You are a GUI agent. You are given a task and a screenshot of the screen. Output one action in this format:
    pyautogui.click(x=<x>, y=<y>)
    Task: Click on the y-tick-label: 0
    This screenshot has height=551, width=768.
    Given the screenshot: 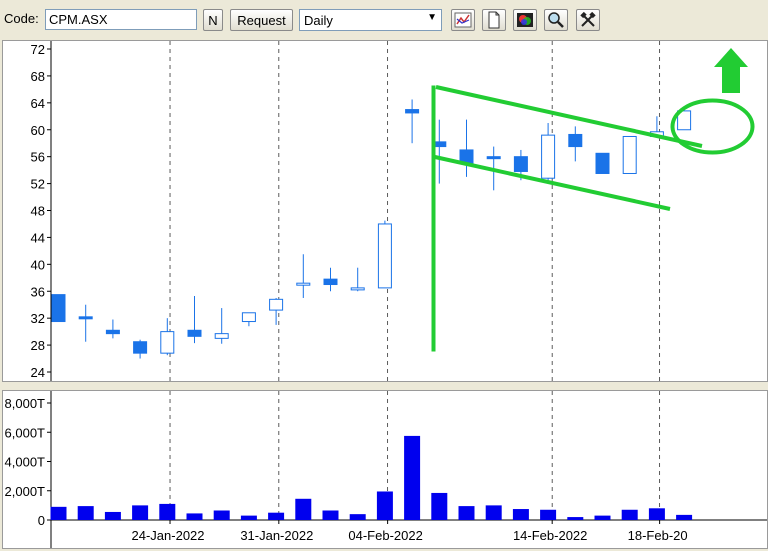 What is the action you would take?
    pyautogui.click(x=41, y=520)
    